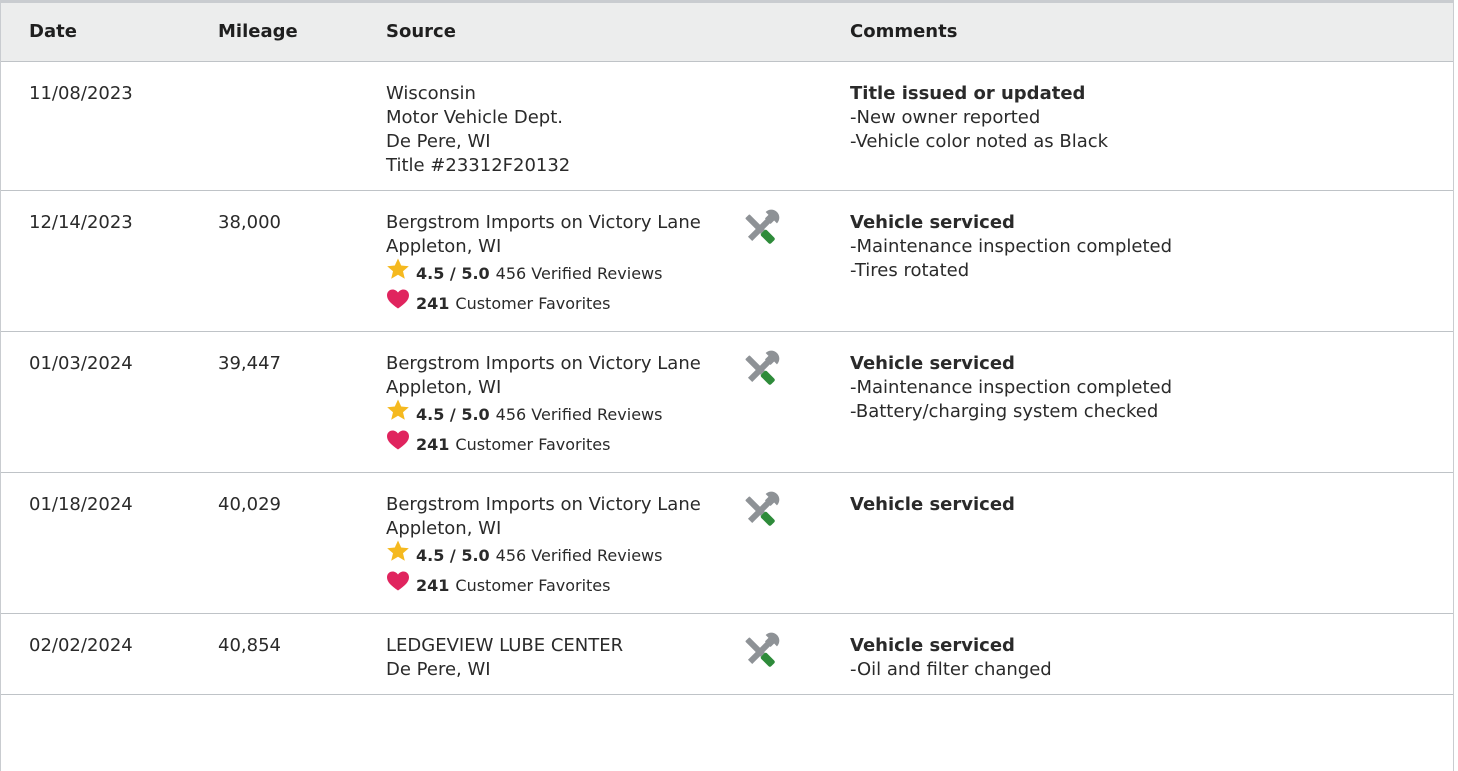 The height and width of the screenshot is (771, 1458). What do you see at coordinates (968, 93) in the screenshot?
I see `comment-title: Title issued or updated` at bounding box center [968, 93].